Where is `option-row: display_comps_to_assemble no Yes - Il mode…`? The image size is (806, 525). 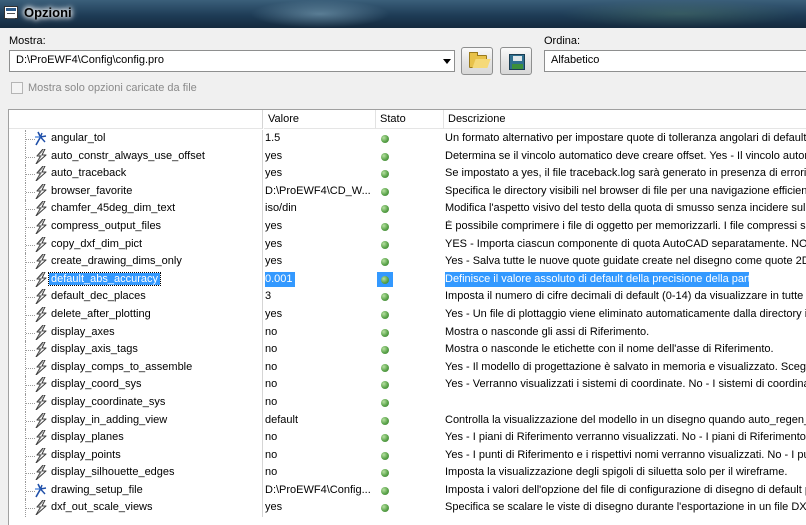
option-row: display_comps_to_assemble no Yes - Il mode… is located at coordinates (407, 367).